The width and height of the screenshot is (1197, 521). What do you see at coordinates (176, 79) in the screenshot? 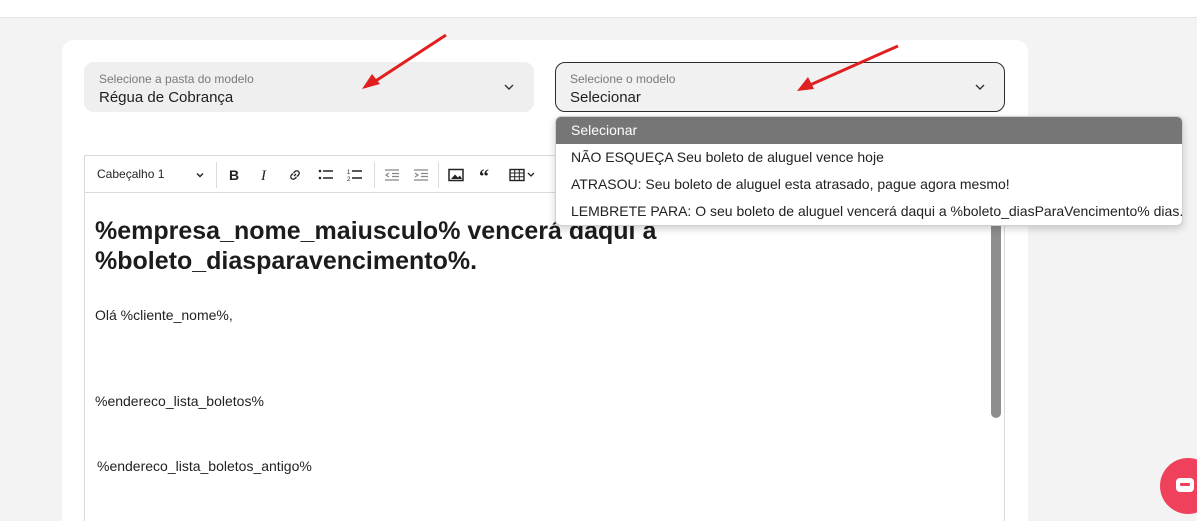
I see `folder-select-label: Selecione a pasta do modelo` at bounding box center [176, 79].